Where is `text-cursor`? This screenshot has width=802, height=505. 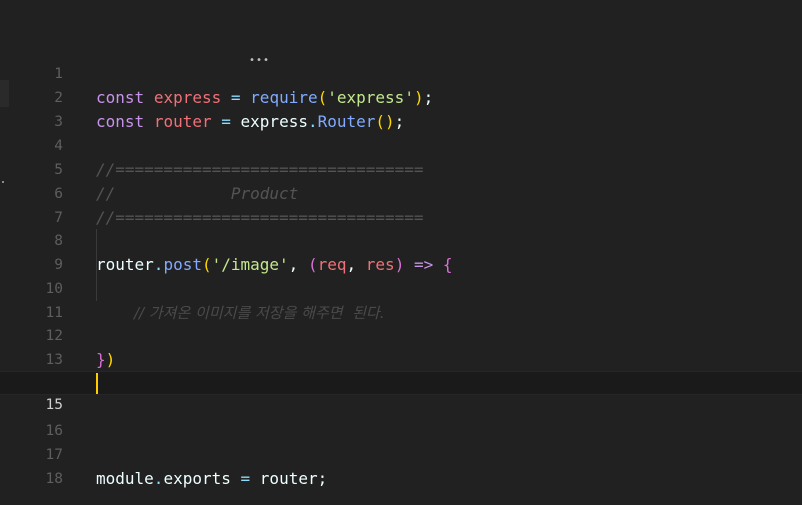 text-cursor is located at coordinates (97, 383).